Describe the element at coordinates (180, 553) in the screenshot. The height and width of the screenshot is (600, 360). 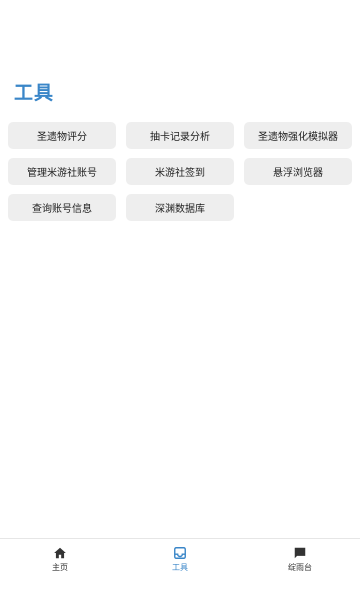
I see `inbox-icon` at that location.